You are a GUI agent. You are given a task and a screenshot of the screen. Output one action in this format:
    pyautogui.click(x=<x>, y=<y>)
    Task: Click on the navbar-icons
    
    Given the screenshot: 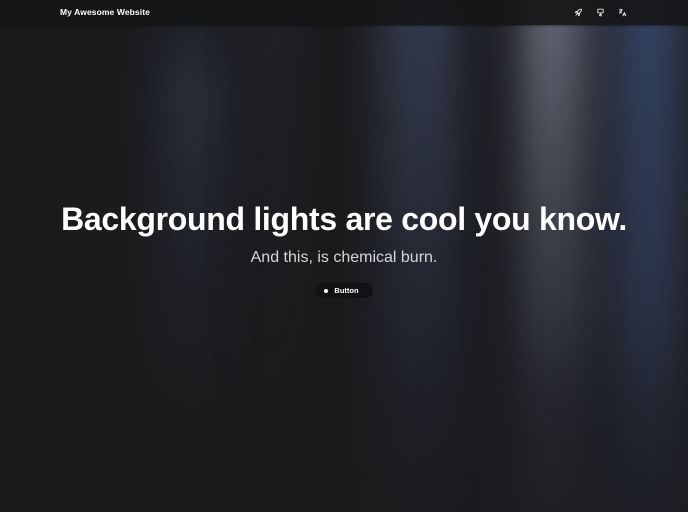 What is the action you would take?
    pyautogui.click(x=600, y=12)
    